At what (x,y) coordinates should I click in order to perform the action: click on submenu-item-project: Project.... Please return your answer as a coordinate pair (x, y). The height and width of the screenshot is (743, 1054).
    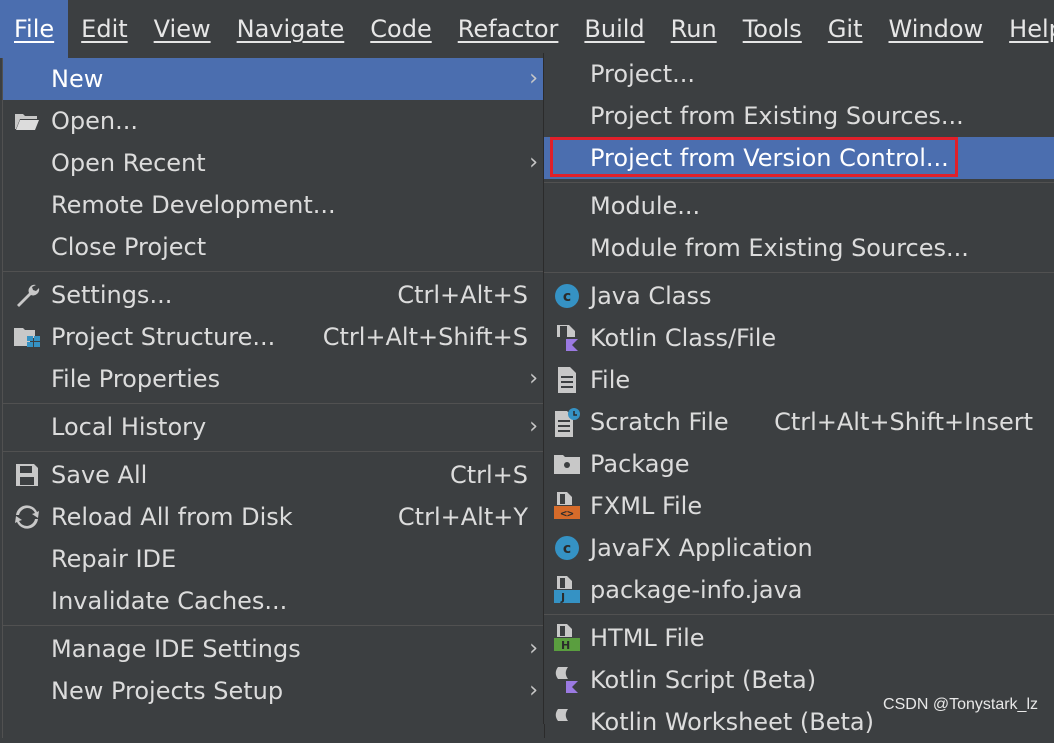
    Looking at the image, I should click on (799, 74).